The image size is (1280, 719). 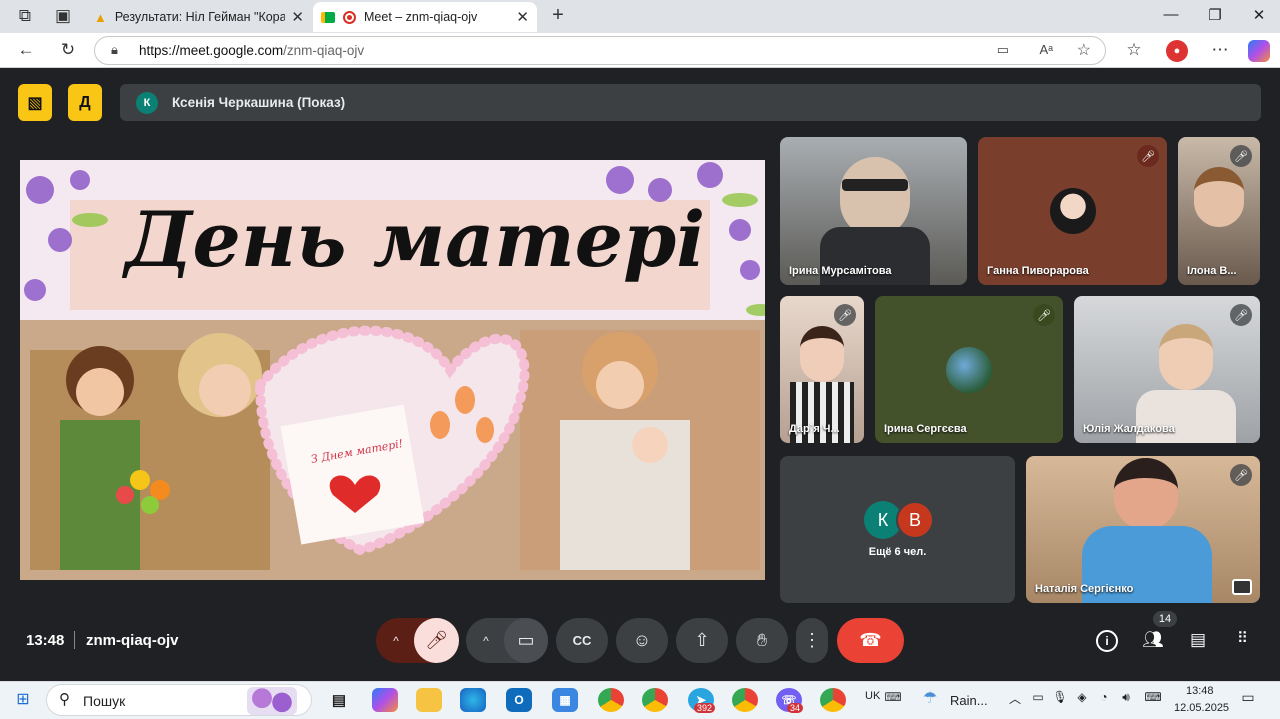 I want to click on avatar: В, so click(x=915, y=520).